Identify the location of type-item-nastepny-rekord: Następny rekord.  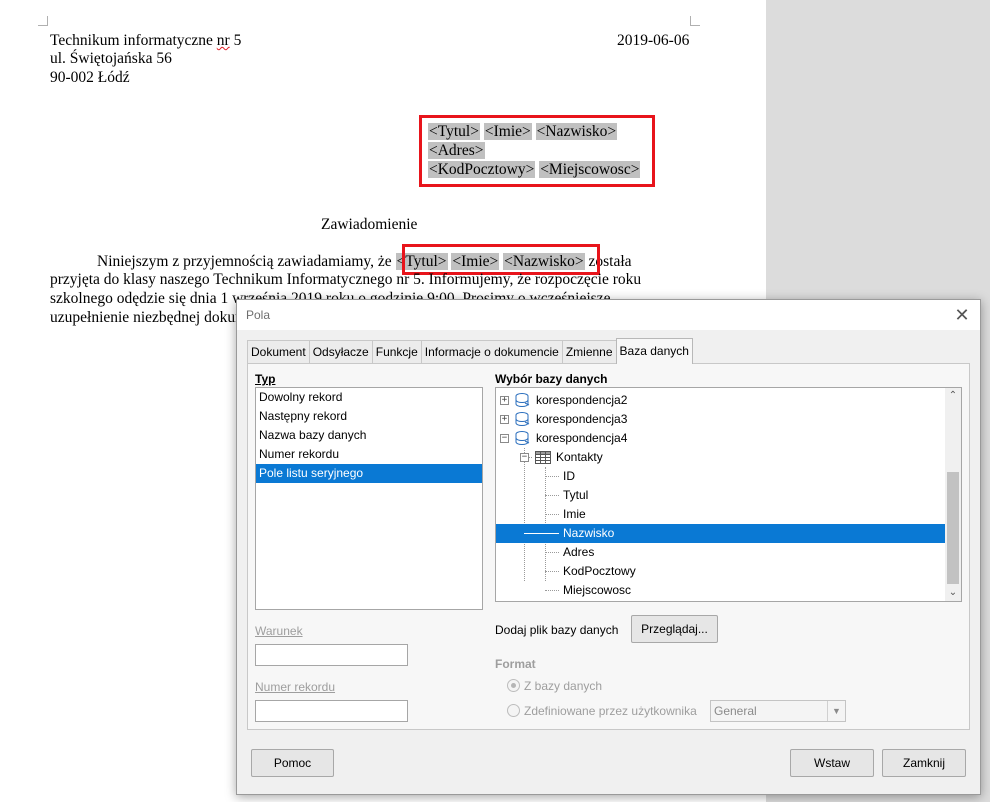
(369, 416).